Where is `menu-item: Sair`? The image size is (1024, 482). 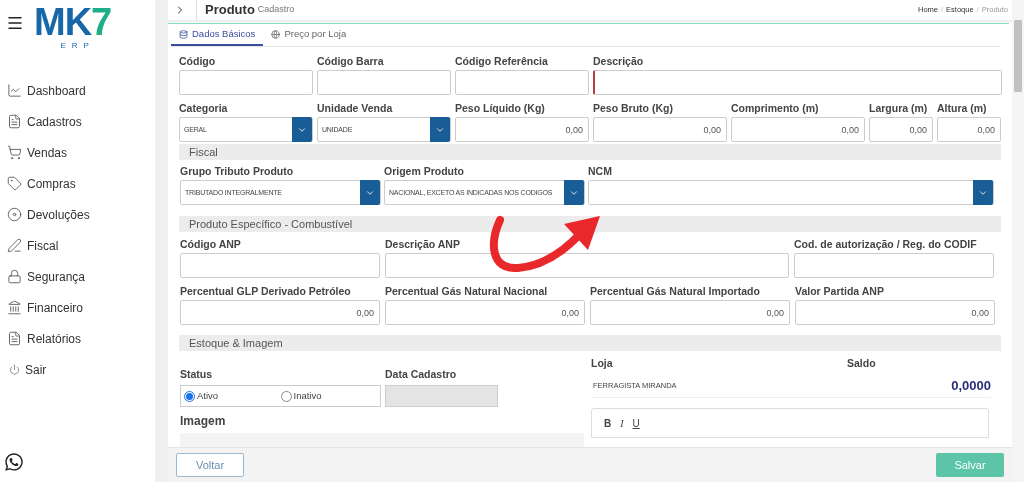
menu-item: Sair is located at coordinates (77, 369).